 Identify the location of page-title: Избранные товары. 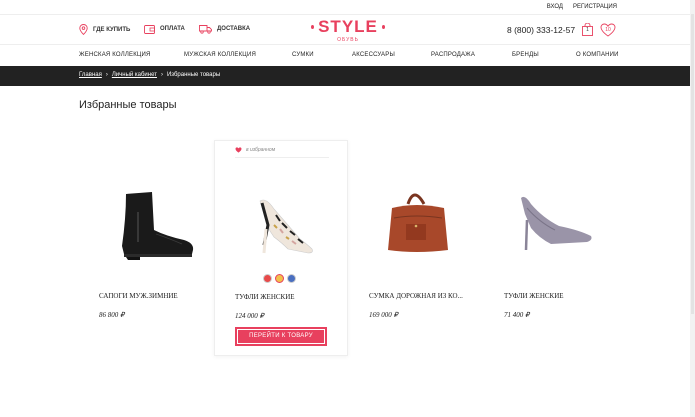
(128, 105).